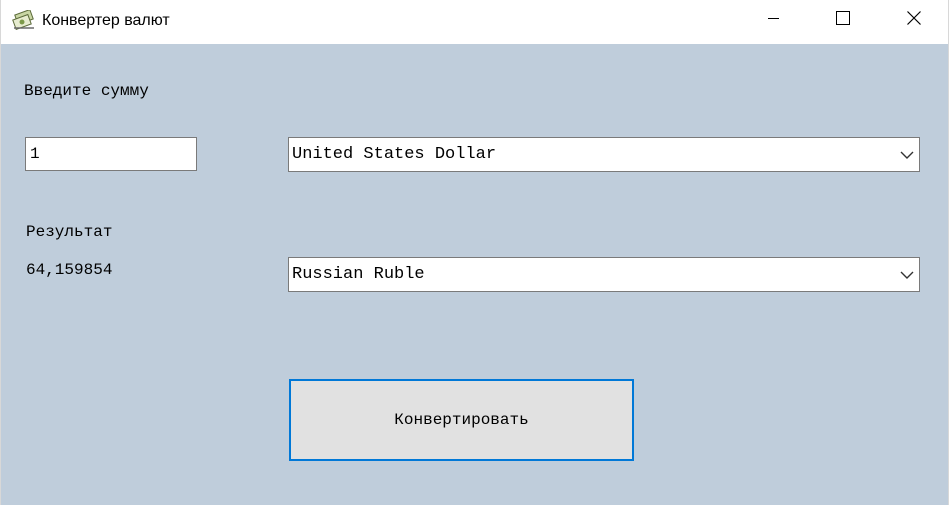 The width and height of the screenshot is (949, 505). What do you see at coordinates (461, 420) in the screenshot?
I see `convert-button: Конвертировать` at bounding box center [461, 420].